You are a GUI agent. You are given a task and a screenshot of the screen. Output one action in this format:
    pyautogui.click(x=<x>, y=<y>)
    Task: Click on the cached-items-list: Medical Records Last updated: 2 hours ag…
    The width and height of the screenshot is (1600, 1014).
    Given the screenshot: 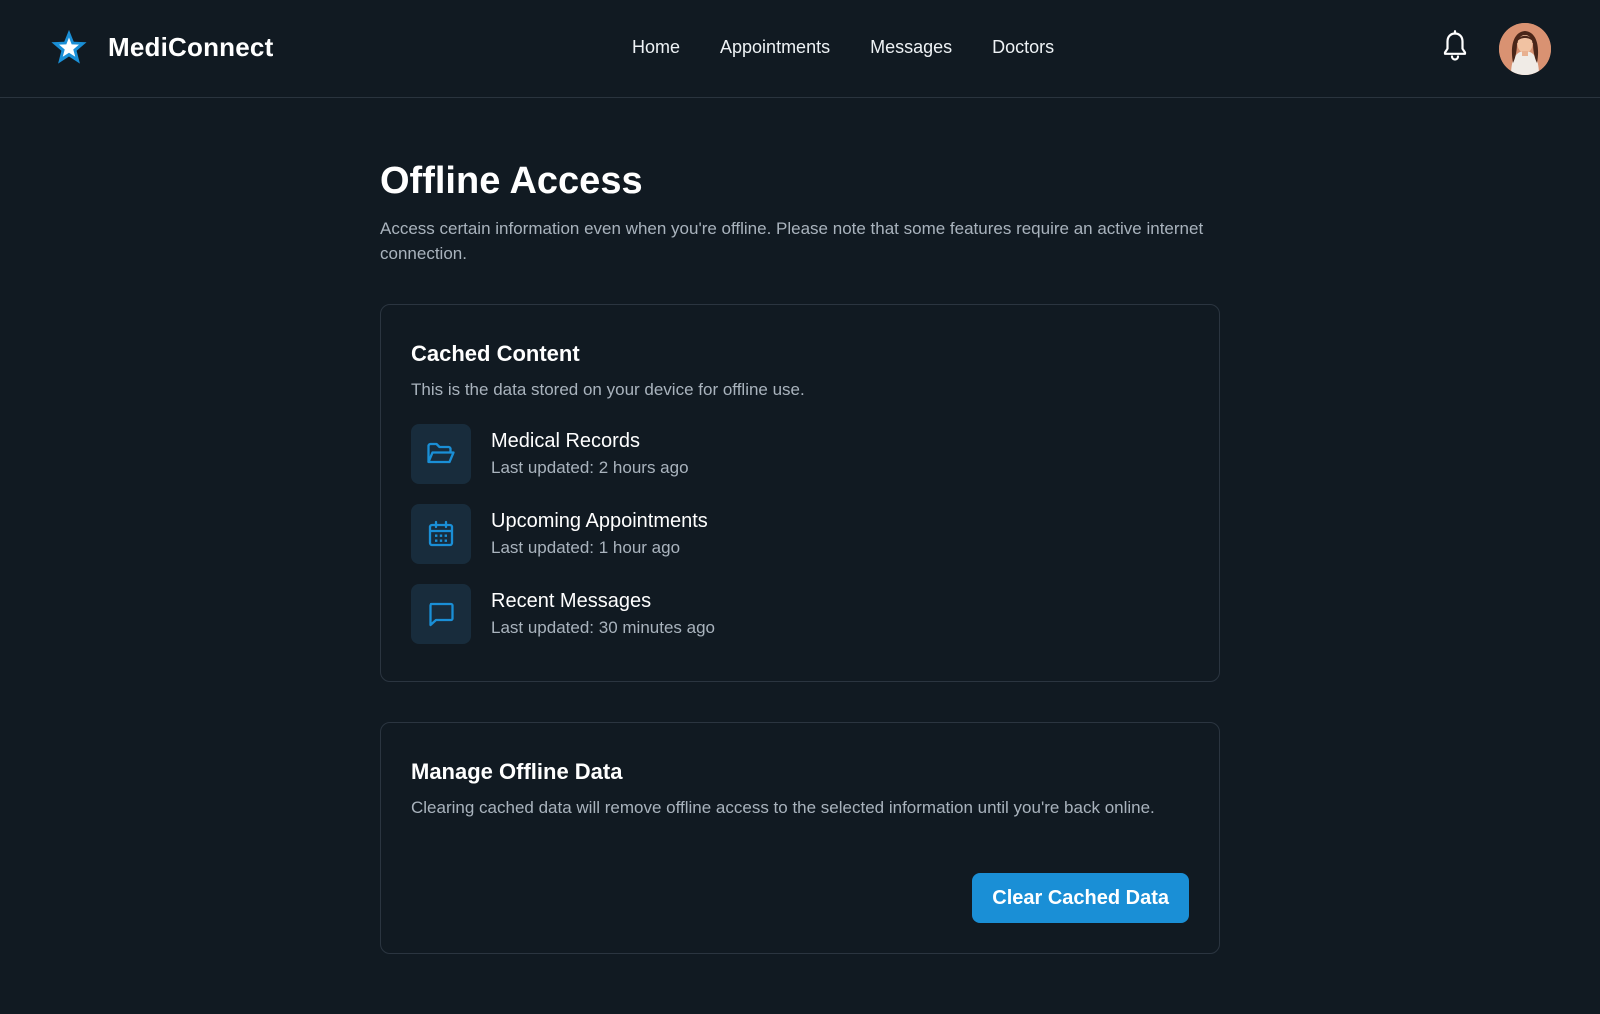 What is the action you would take?
    pyautogui.click(x=800, y=534)
    